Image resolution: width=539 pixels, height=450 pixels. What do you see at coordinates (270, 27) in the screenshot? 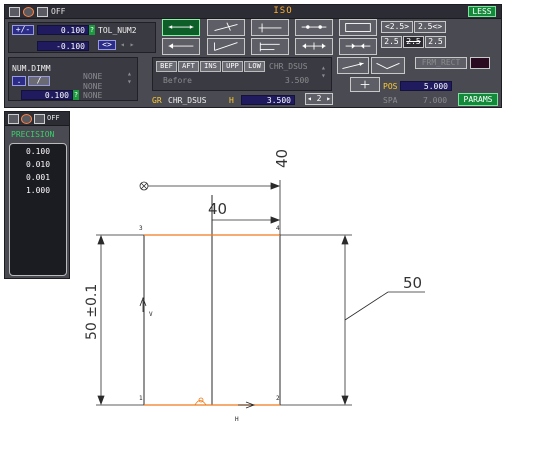
I see `dim-ordinate-icon` at bounding box center [270, 27].